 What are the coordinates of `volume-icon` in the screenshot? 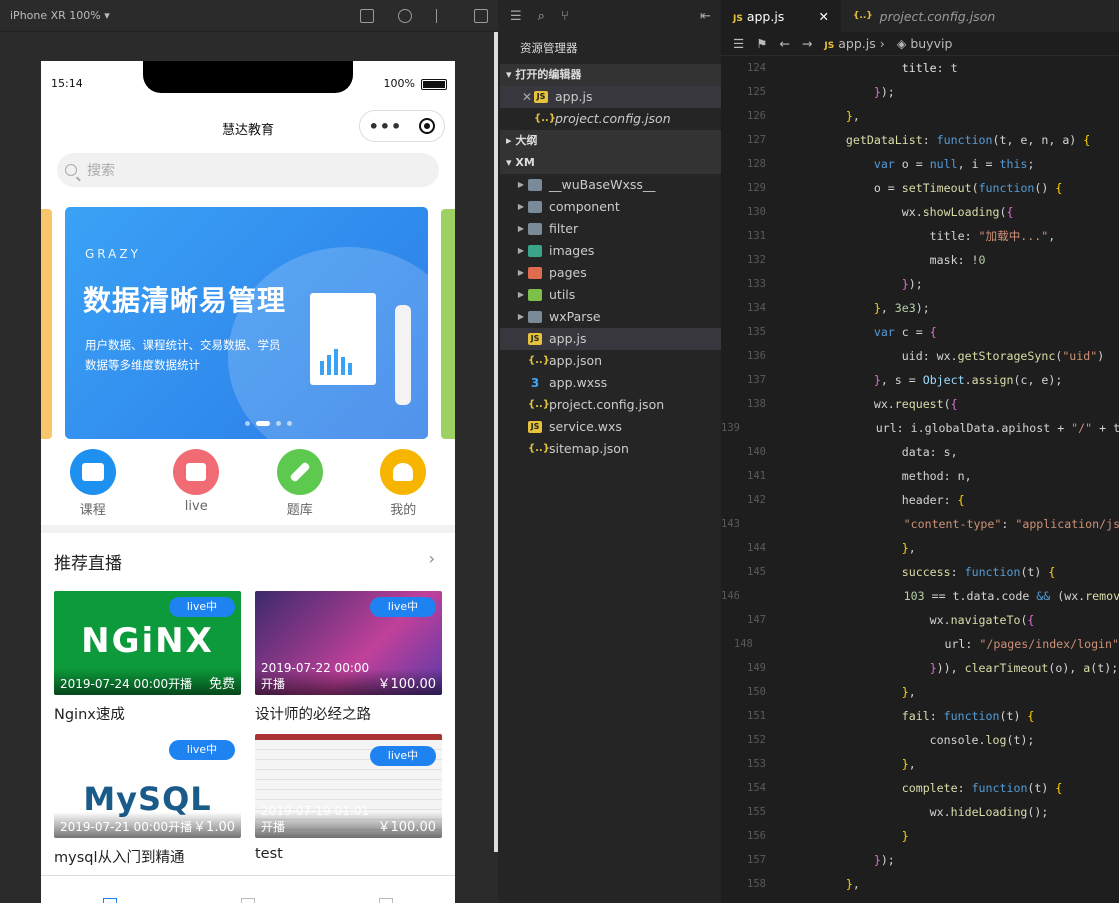 It's located at (443, 15).